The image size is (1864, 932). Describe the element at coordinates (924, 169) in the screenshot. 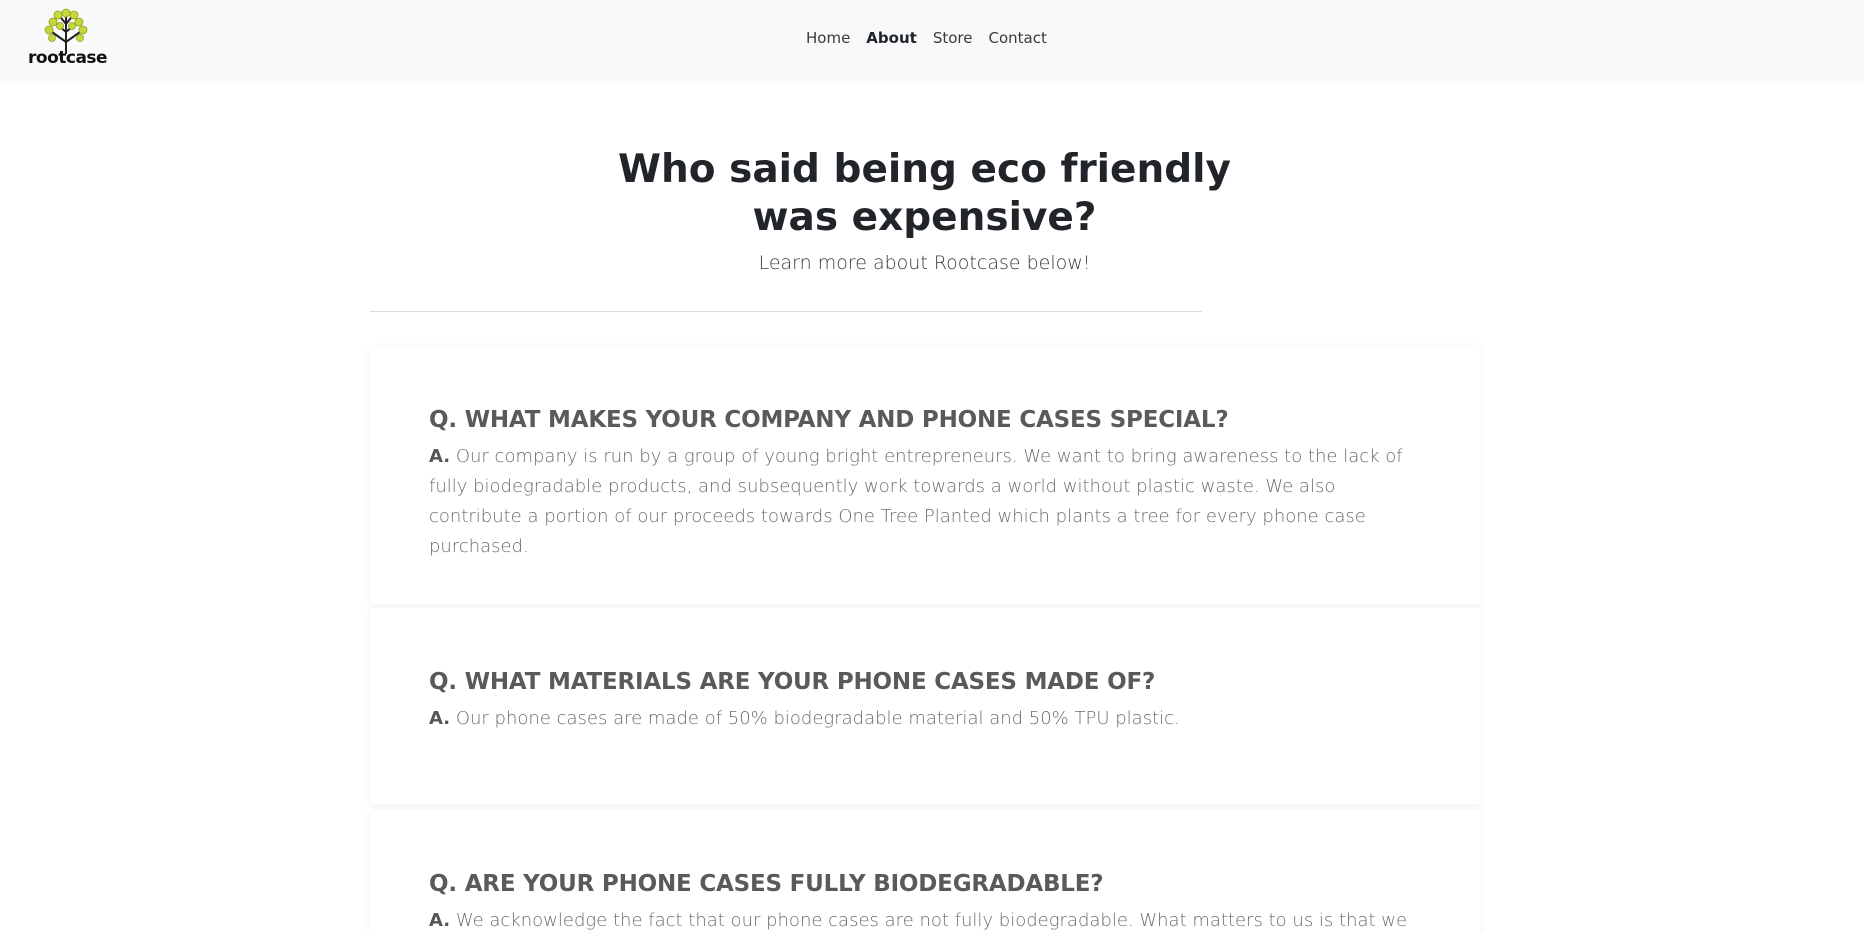

I see `page-title-line-1: Who said being eco friendly` at that location.